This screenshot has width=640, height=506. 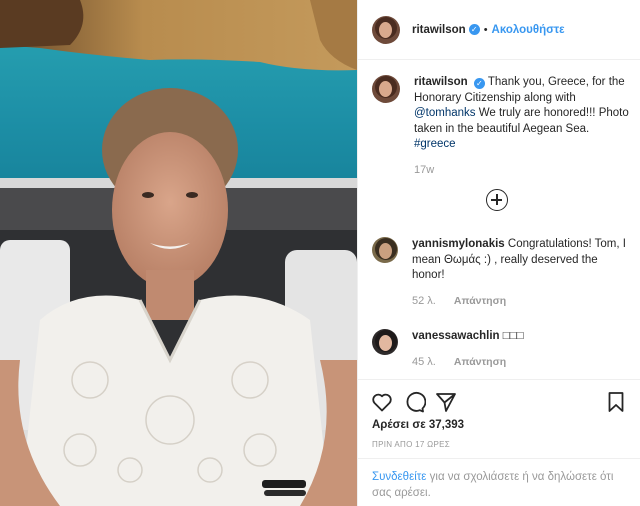 I want to click on share-icon, so click(x=446, y=402).